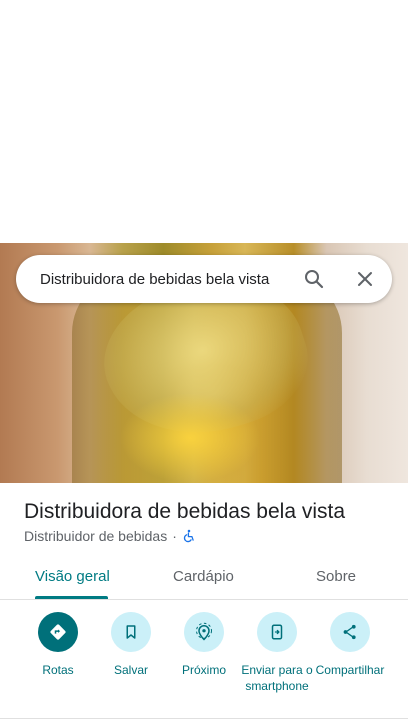 Image resolution: width=408 pixels, height=726 pixels. What do you see at coordinates (72, 576) in the screenshot?
I see `tab-overview: Visão geral` at bounding box center [72, 576].